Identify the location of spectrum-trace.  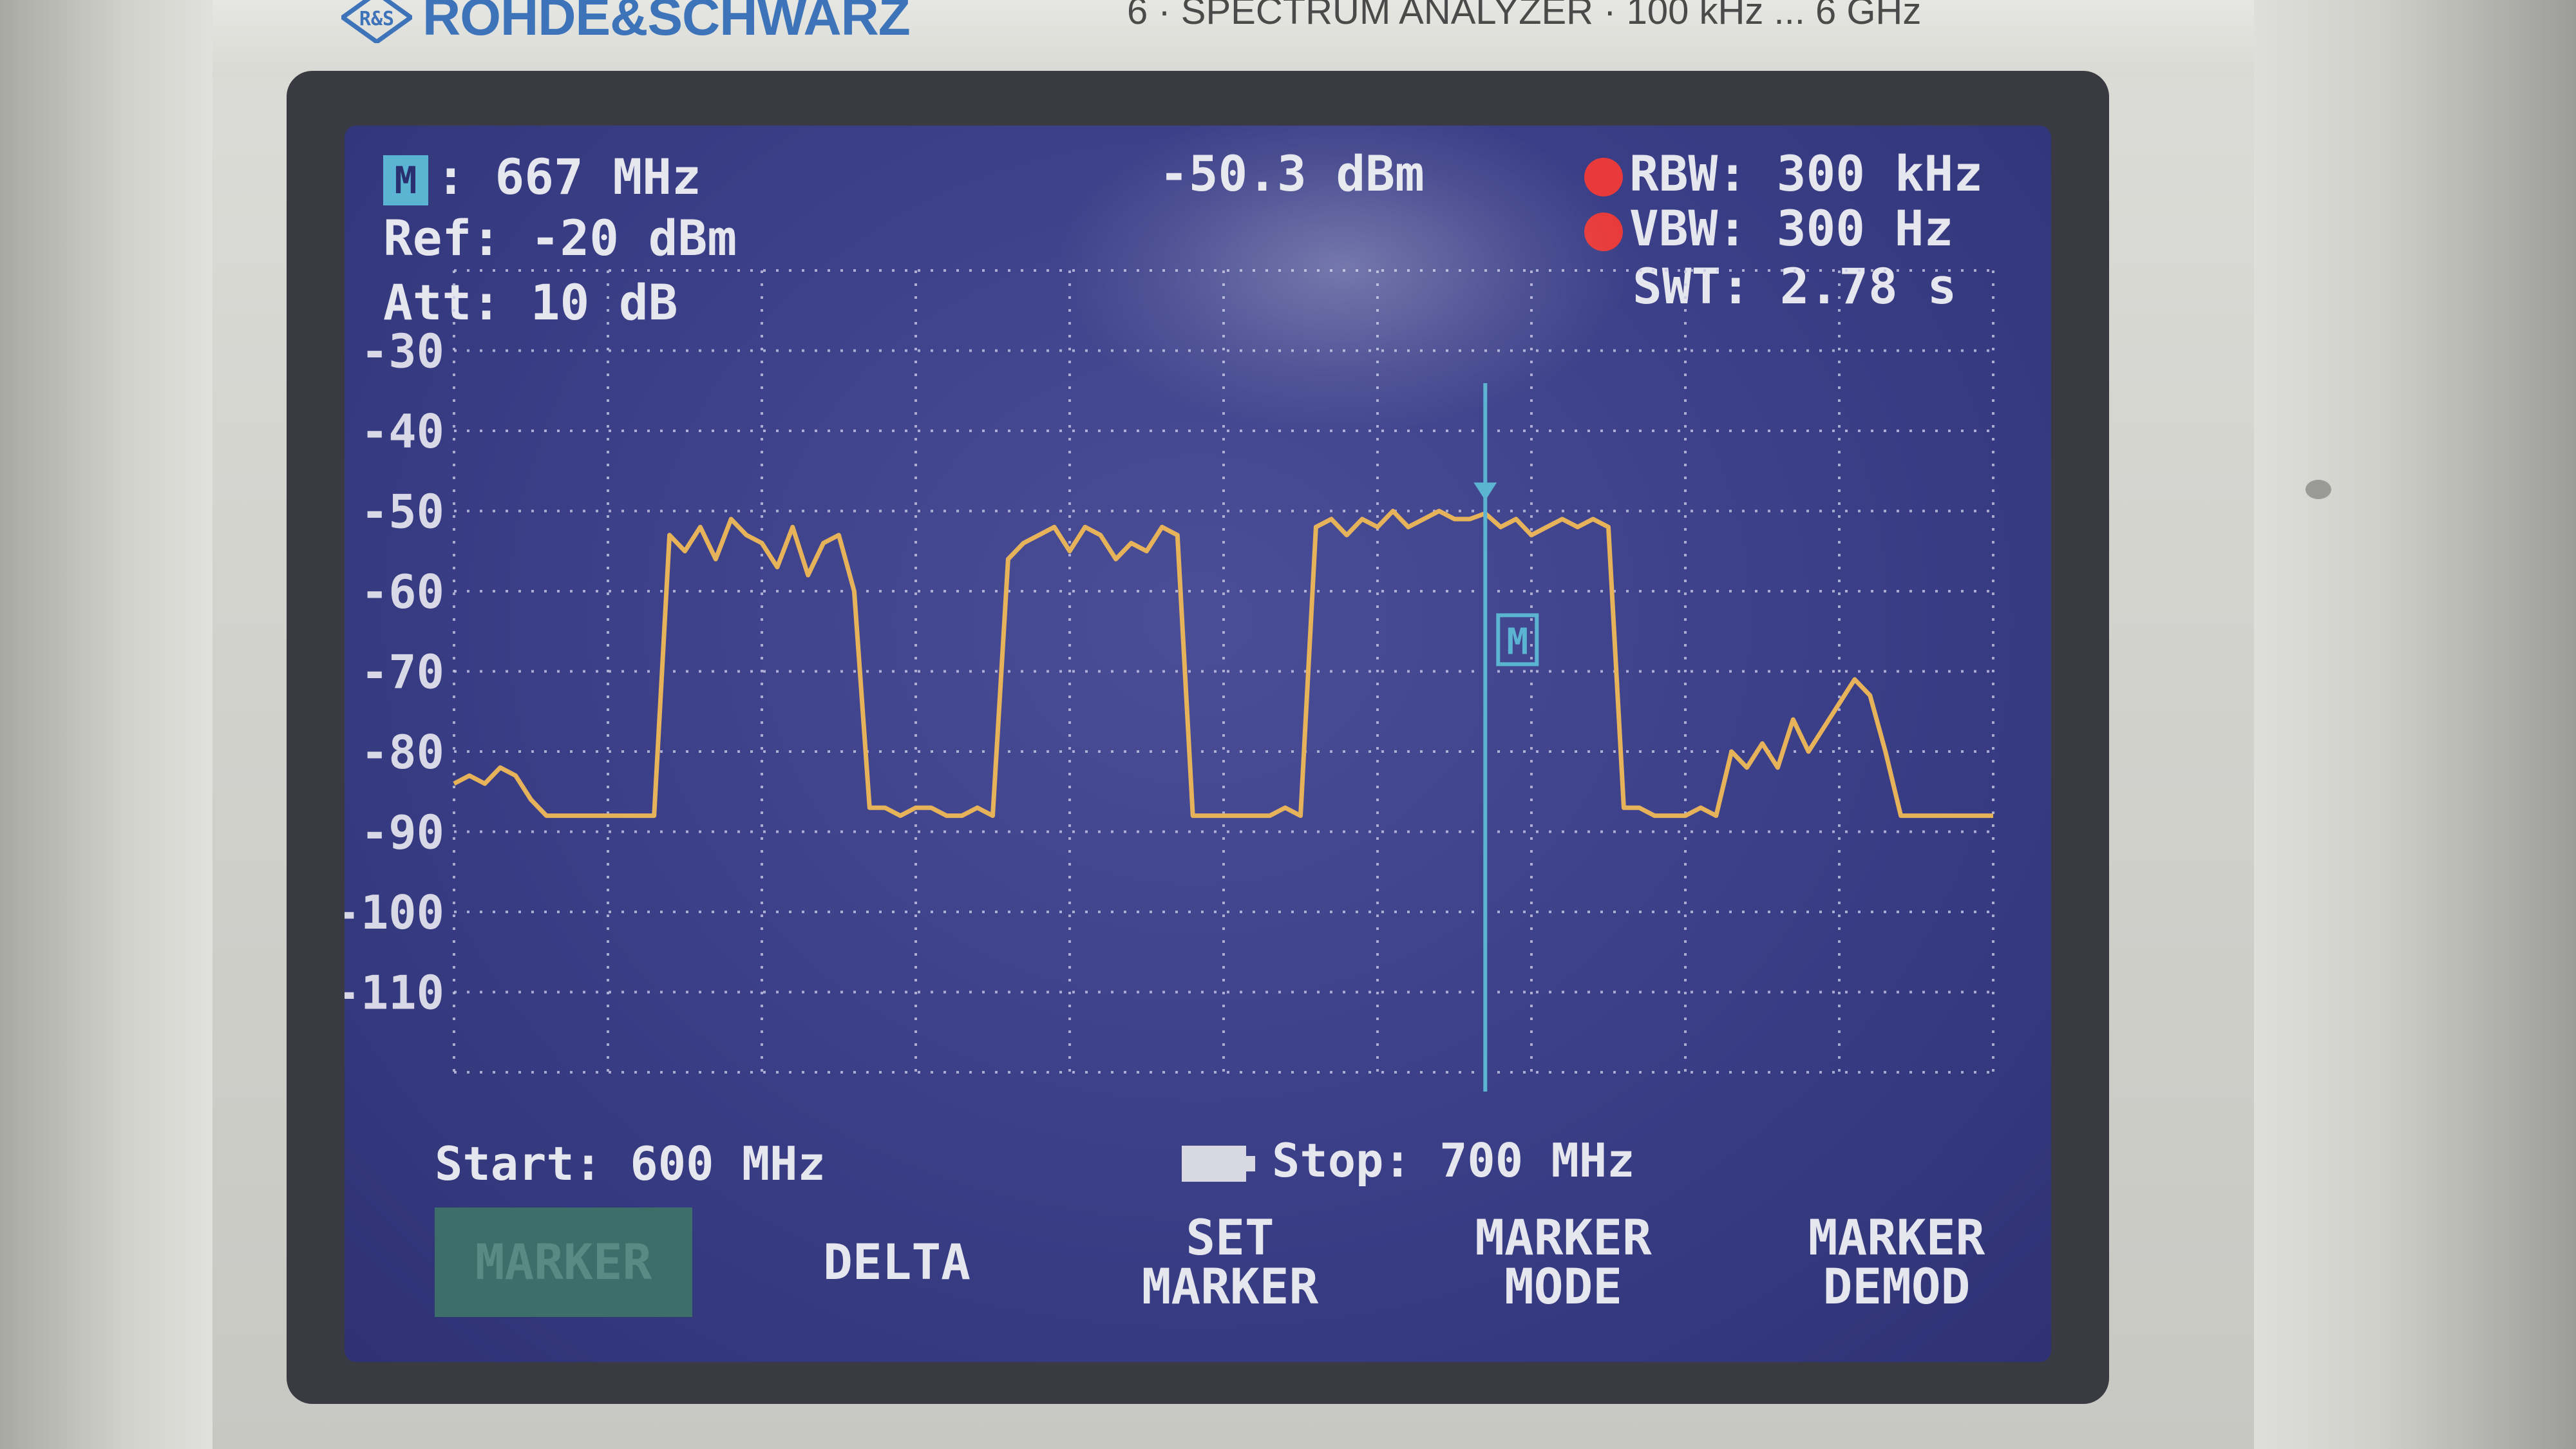
(1223, 664).